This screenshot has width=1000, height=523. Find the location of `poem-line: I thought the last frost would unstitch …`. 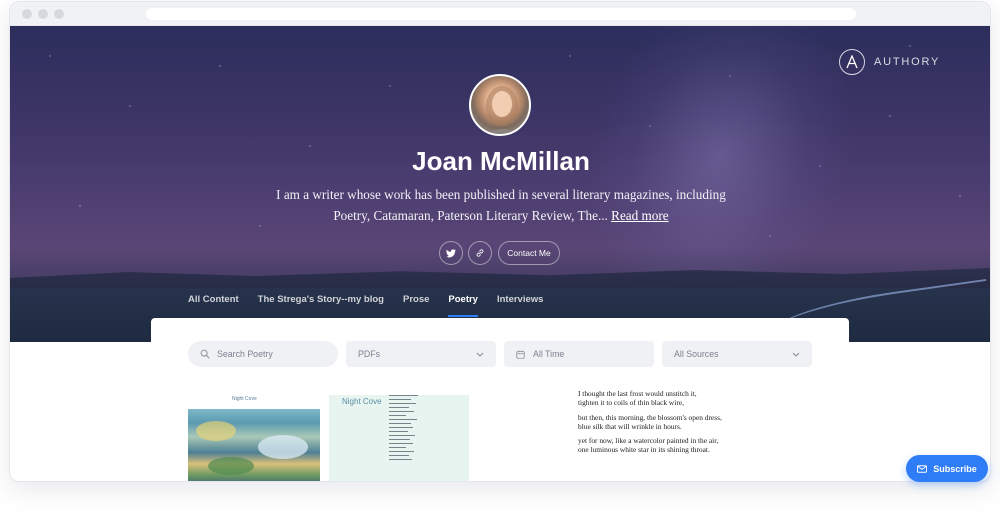

poem-line: I thought the last frost would unstitch … is located at coordinates (637, 393).